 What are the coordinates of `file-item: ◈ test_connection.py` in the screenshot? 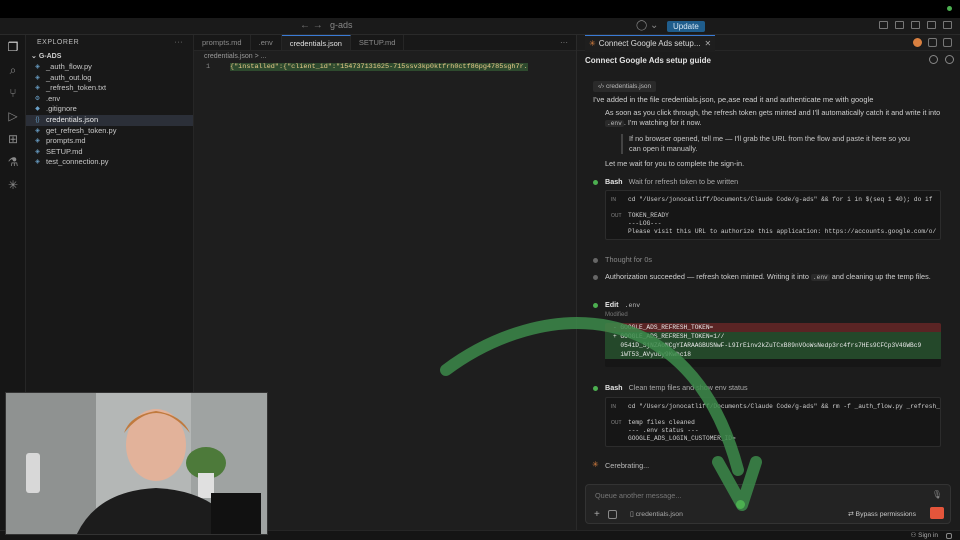 It's located at (109, 162).